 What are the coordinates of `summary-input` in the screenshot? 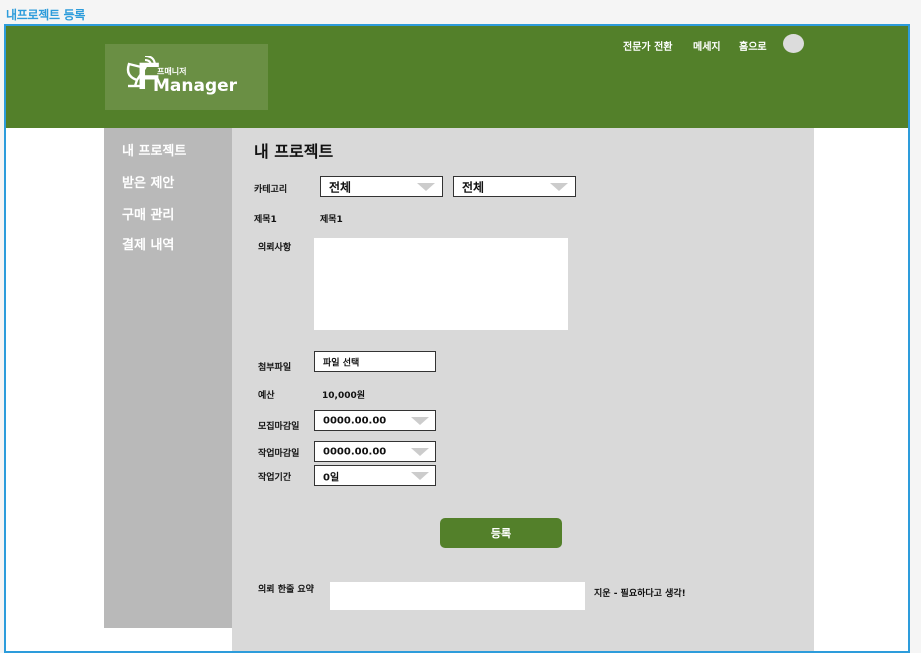 It's located at (457, 596).